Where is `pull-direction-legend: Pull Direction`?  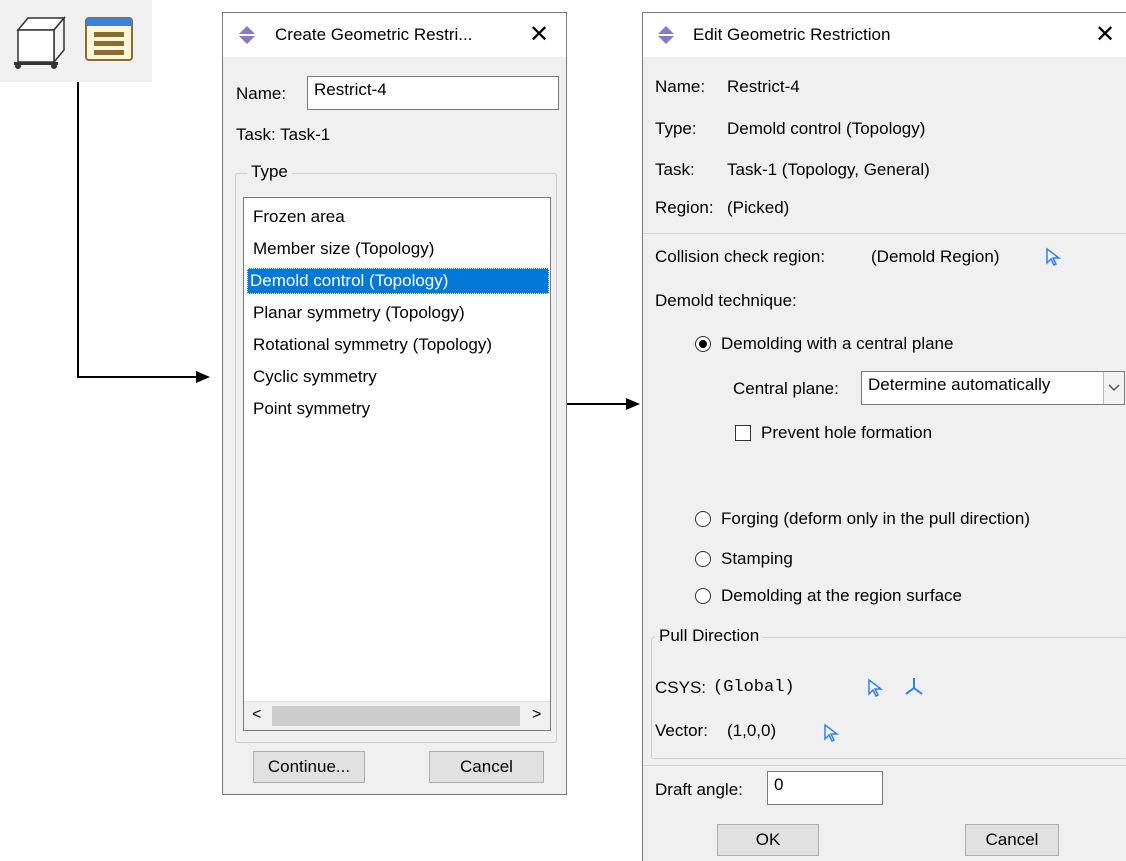
pull-direction-legend: Pull Direction is located at coordinates (709, 636).